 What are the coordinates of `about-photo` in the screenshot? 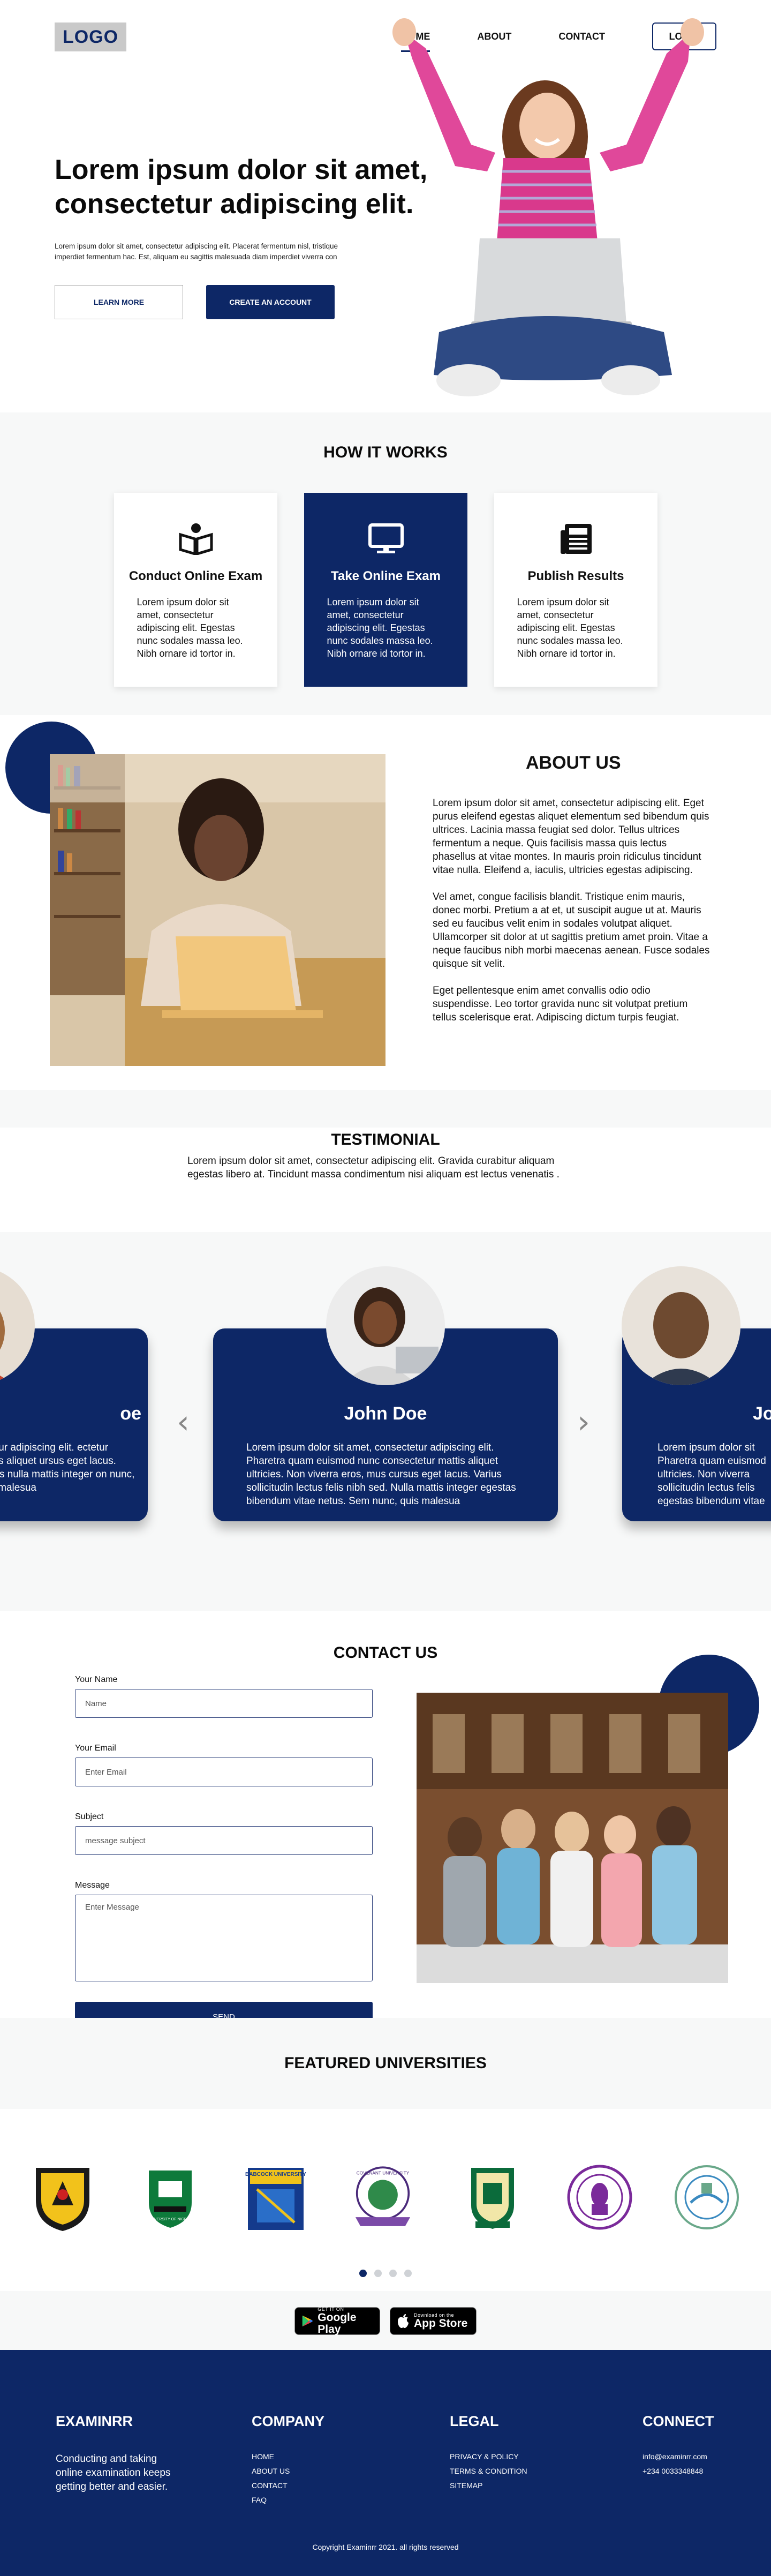 It's located at (218, 910).